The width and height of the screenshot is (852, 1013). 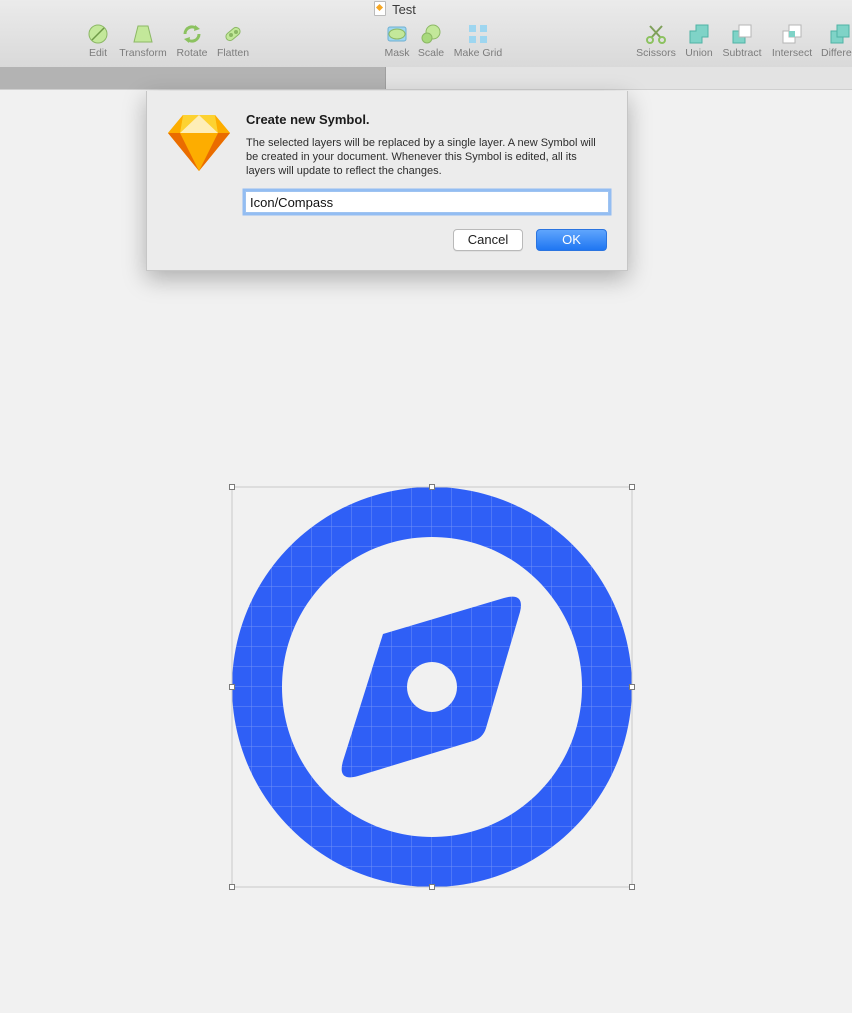 What do you see at coordinates (192, 34) in the screenshot?
I see `rotate-icon` at bounding box center [192, 34].